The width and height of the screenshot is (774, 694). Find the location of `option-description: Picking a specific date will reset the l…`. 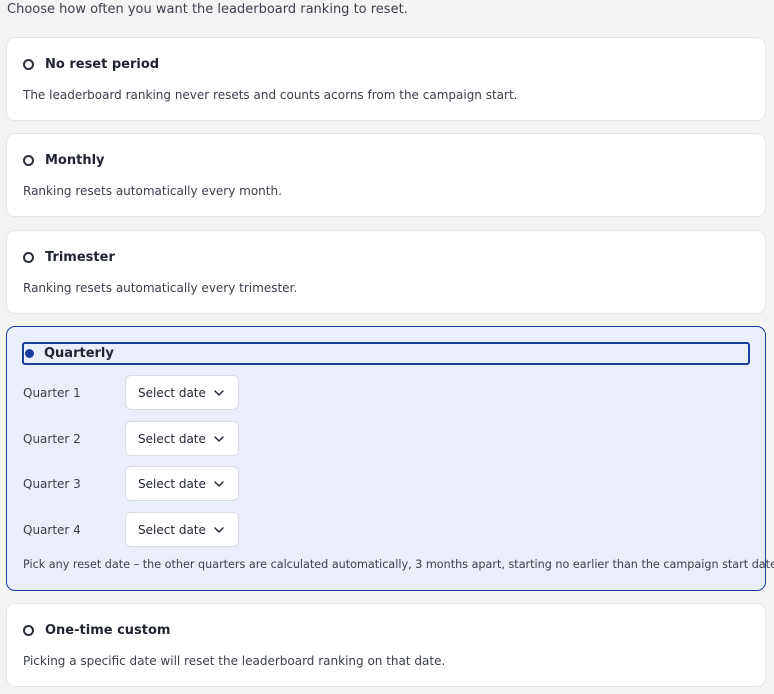

option-description: Picking a specific date will reset the l… is located at coordinates (234, 661).